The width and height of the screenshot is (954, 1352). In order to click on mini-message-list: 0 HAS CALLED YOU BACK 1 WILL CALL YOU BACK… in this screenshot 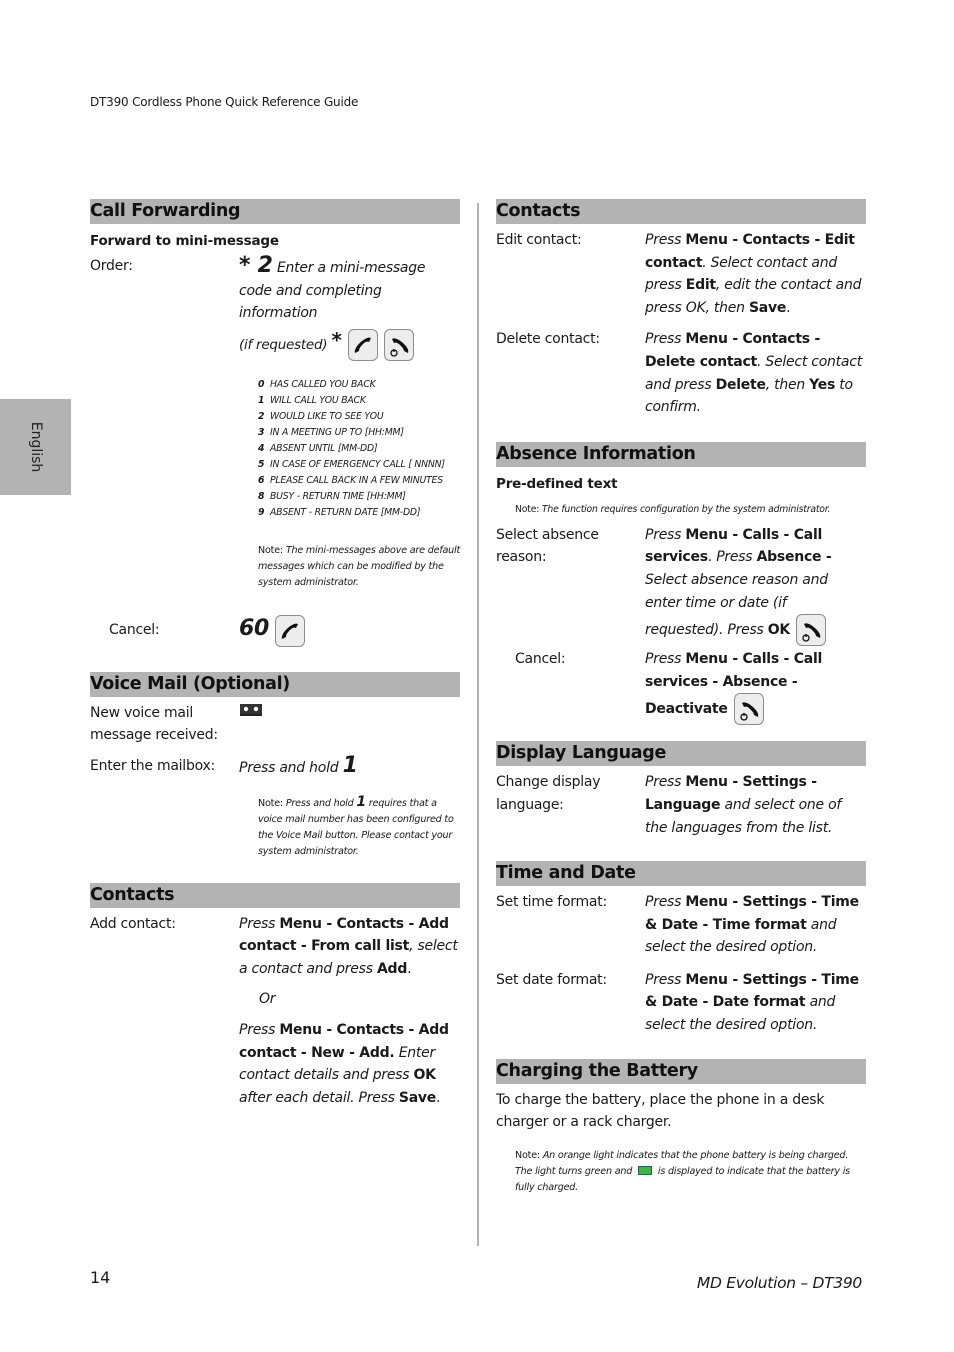, I will do `click(359, 449)`.